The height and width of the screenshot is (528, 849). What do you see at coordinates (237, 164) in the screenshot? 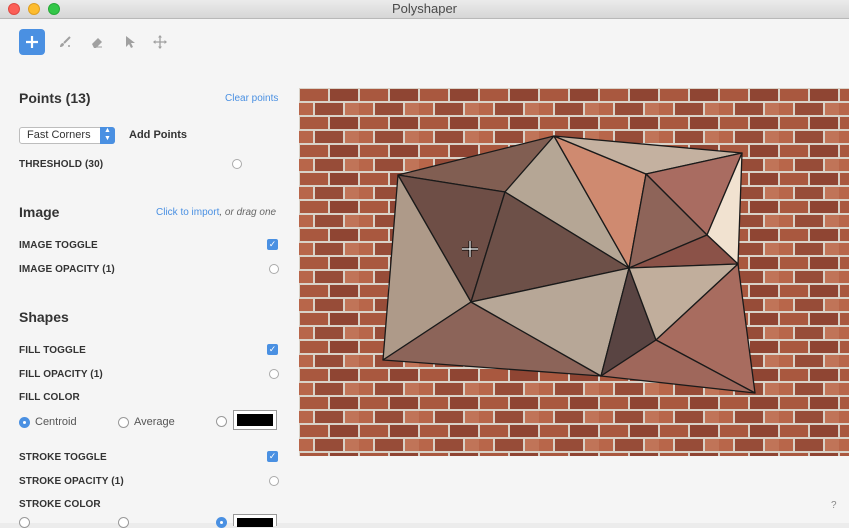
I see `threshold-slider-knob` at bounding box center [237, 164].